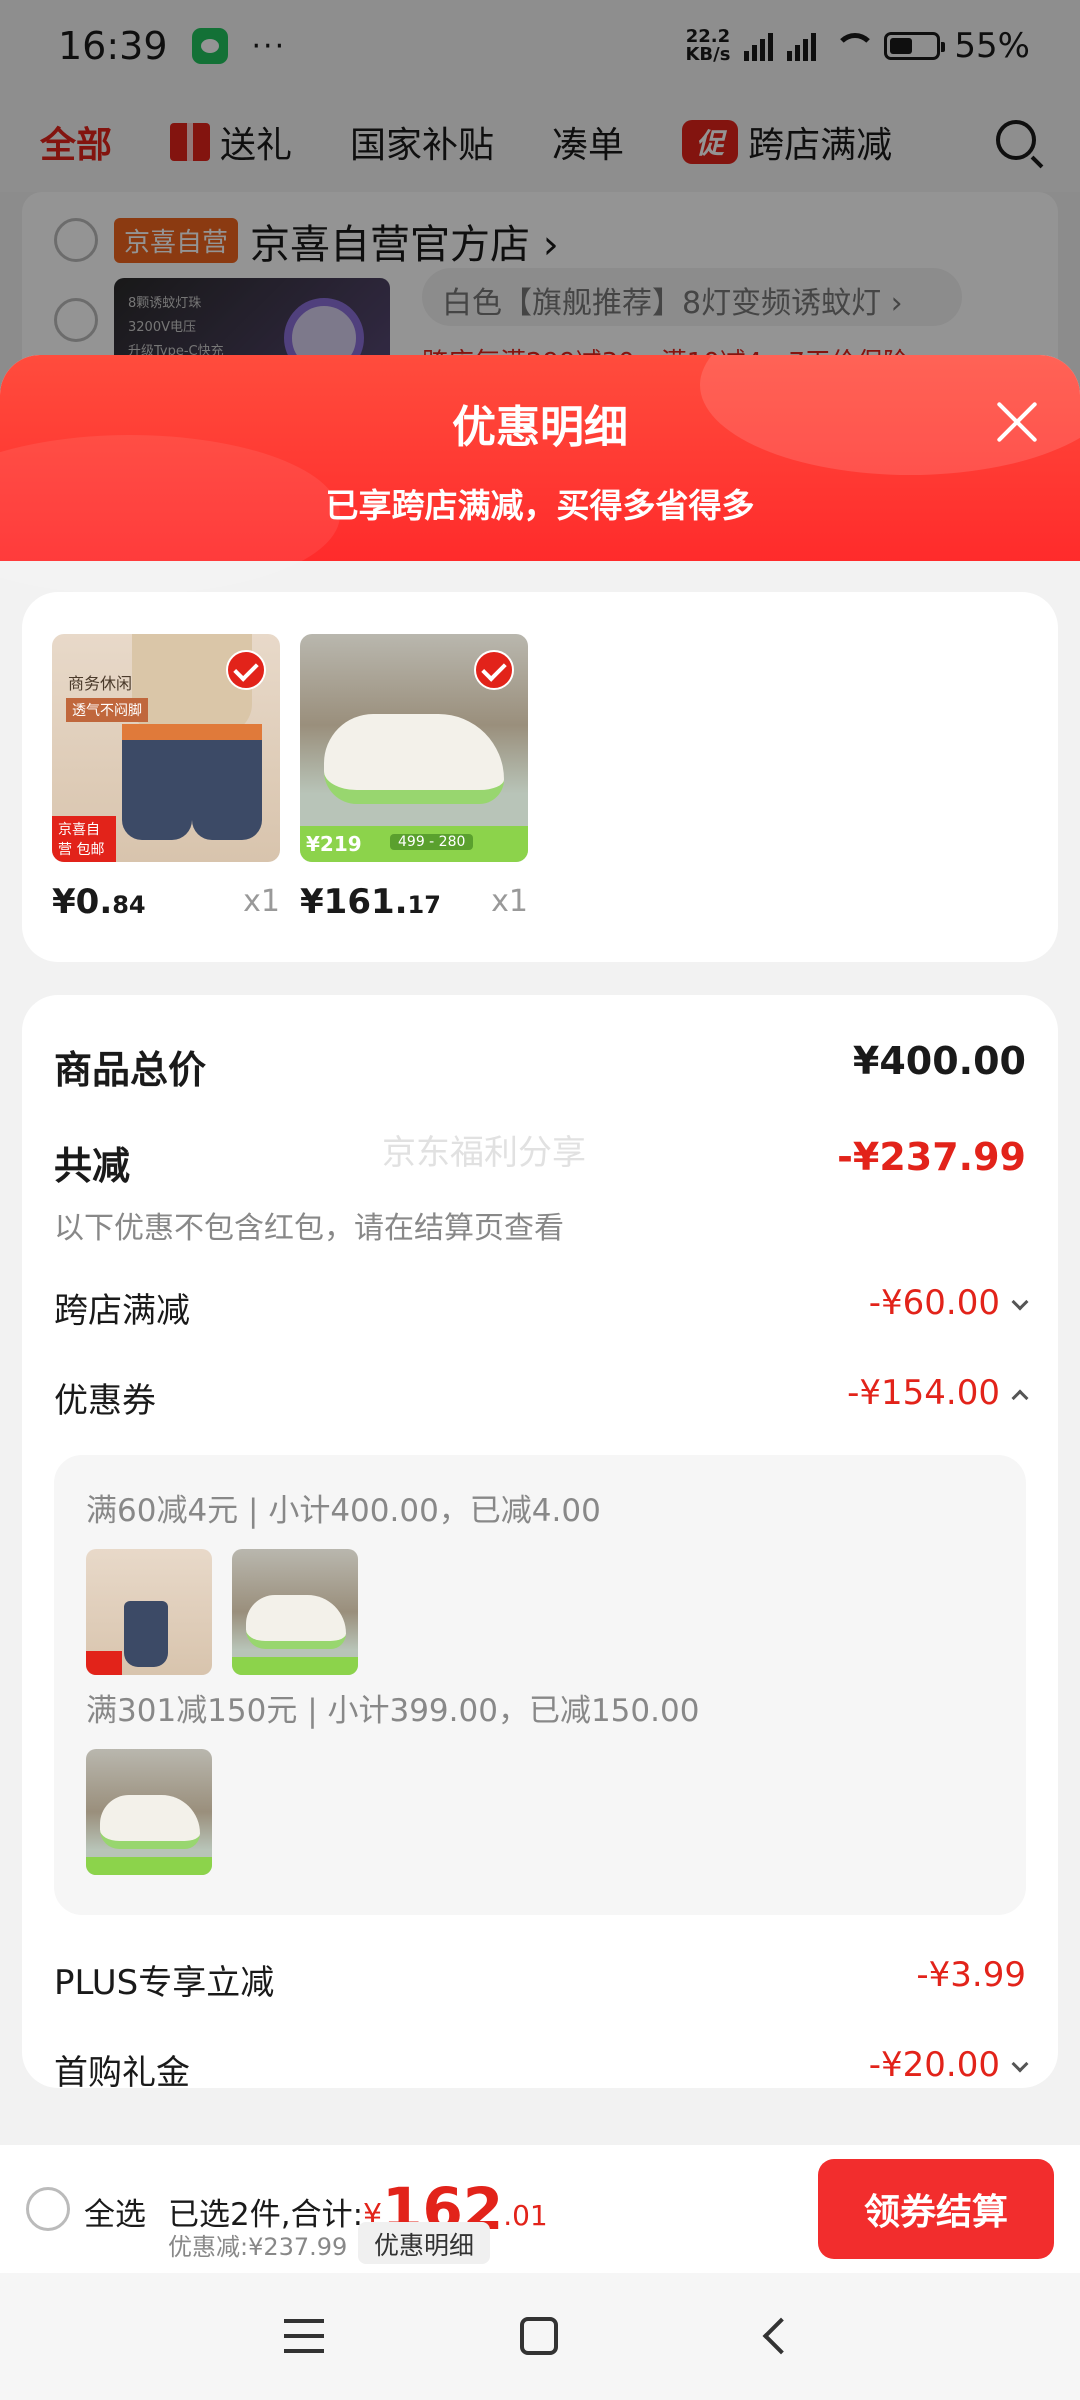 The height and width of the screenshot is (2400, 1080). I want to click on cross-store-label: 跨店满减, so click(122, 1311).